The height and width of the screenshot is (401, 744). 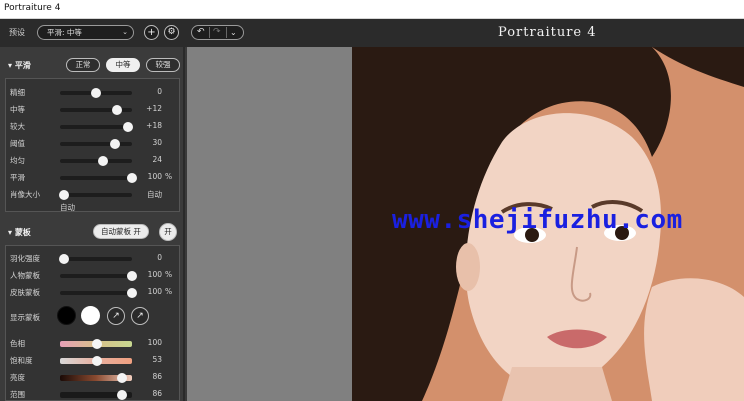 What do you see at coordinates (21, 360) in the screenshot?
I see `mask-color-label: 饱和度` at bounding box center [21, 360].